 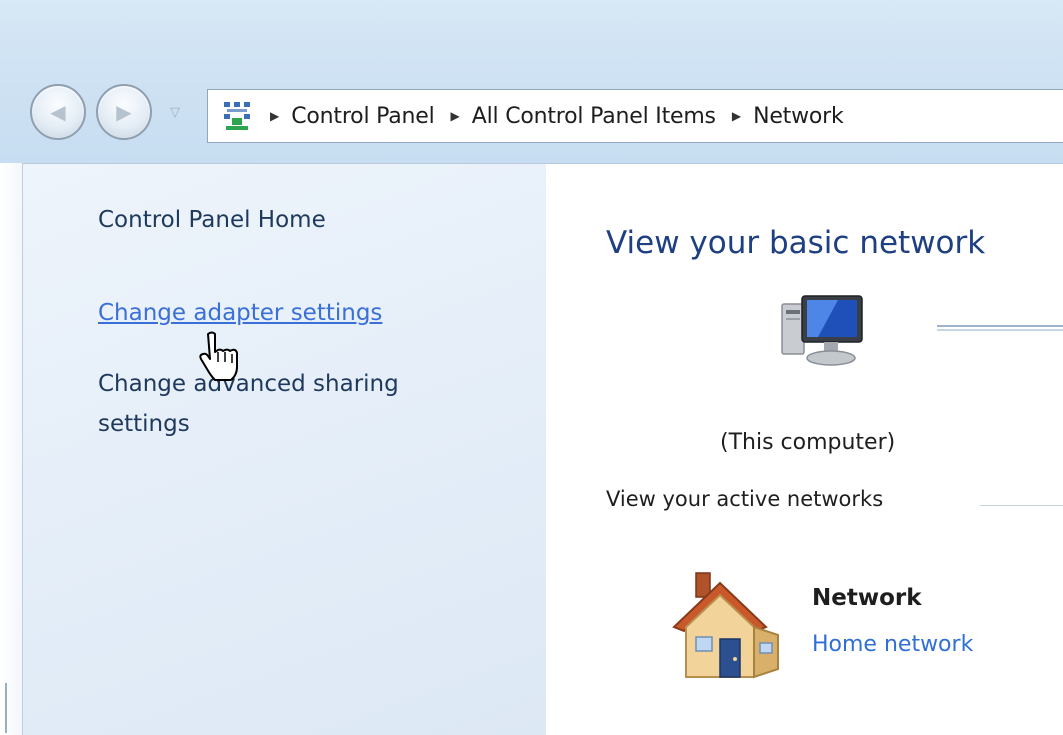 What do you see at coordinates (1021, 505) in the screenshot?
I see `section-divider` at bounding box center [1021, 505].